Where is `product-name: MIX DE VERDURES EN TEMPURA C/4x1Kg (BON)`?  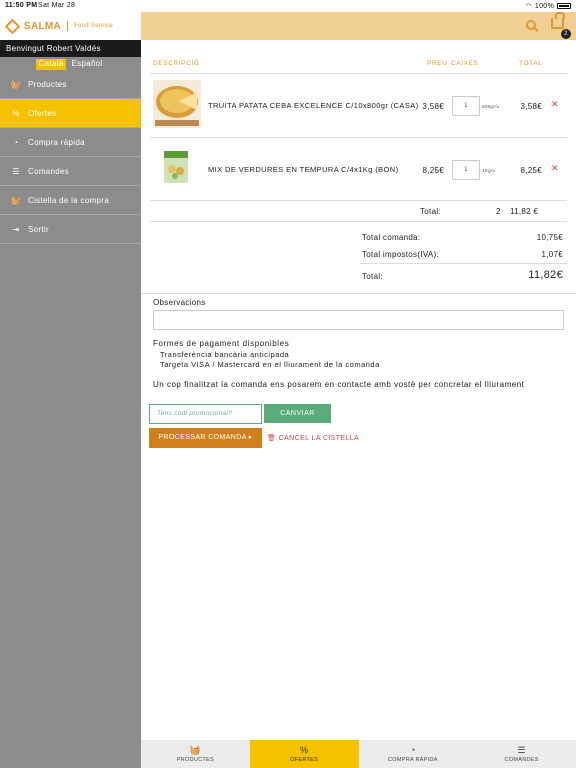
product-name: MIX DE VERDURES EN TEMPURA C/4x1Kg (BON) is located at coordinates (303, 169).